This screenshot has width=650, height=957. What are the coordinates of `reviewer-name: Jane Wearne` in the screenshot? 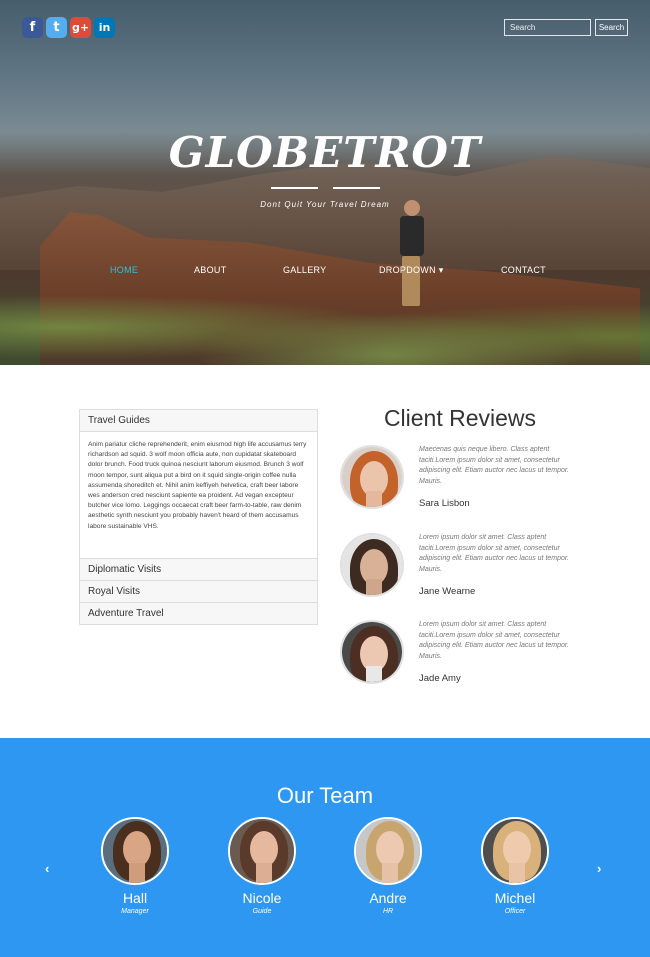 It's located at (447, 591).